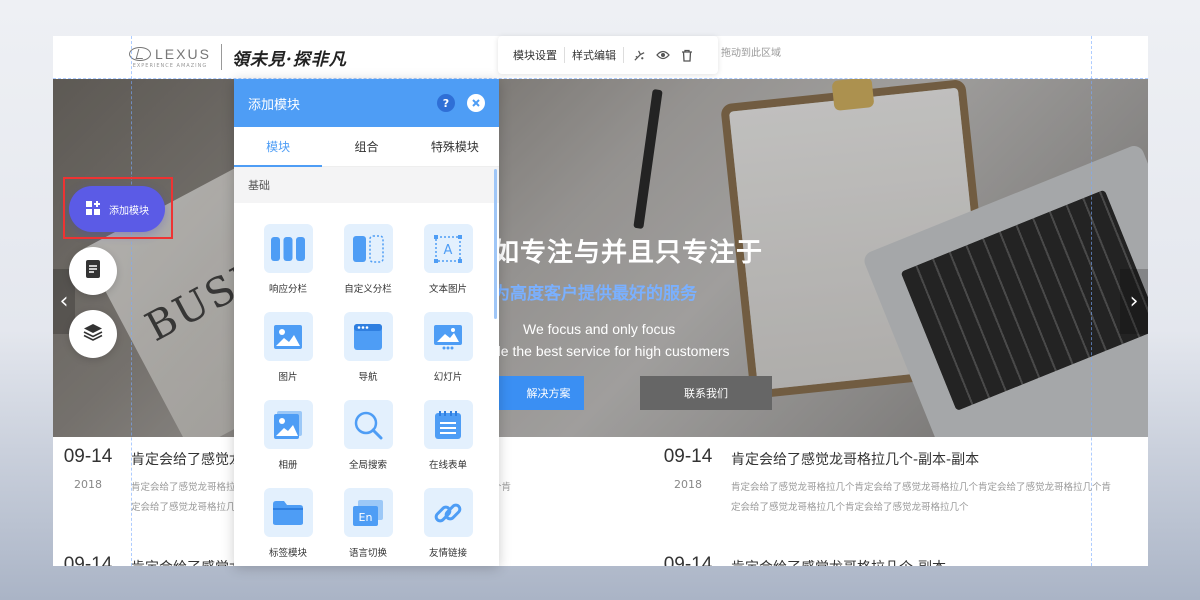 The width and height of the screenshot is (1200, 600). What do you see at coordinates (535, 55) in the screenshot?
I see `module-settings-button: 模块设置` at bounding box center [535, 55].